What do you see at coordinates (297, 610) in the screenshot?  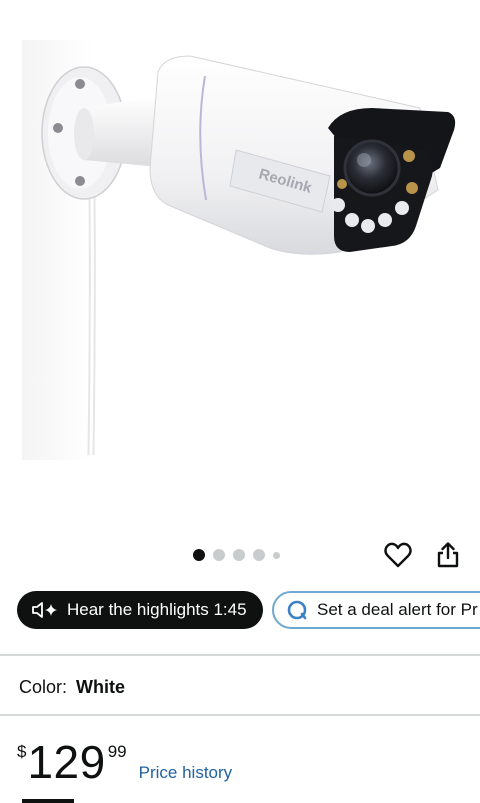 I see `alert-icon` at bounding box center [297, 610].